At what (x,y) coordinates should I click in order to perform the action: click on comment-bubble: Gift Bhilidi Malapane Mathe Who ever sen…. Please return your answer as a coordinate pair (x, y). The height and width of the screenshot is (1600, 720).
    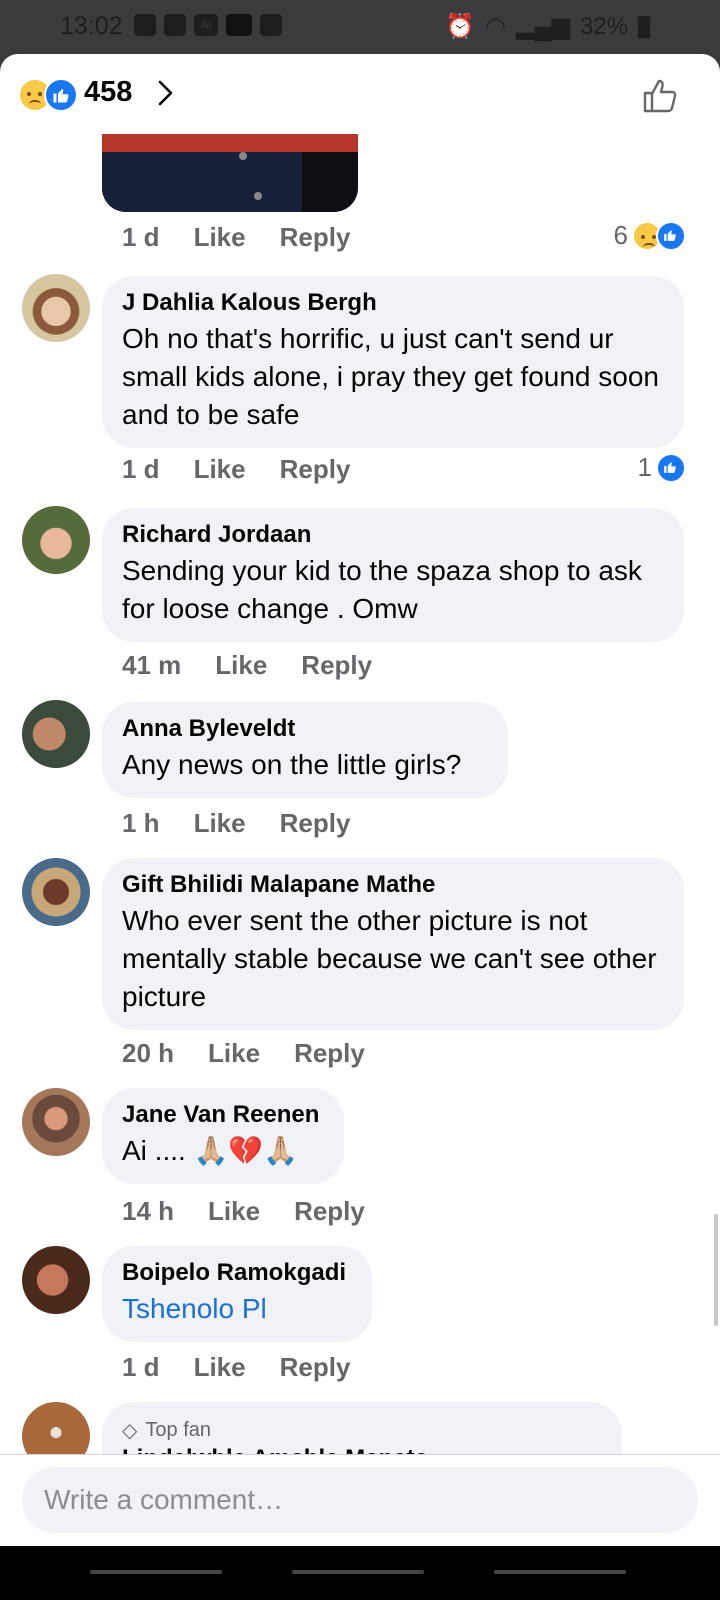
    Looking at the image, I should click on (393, 944).